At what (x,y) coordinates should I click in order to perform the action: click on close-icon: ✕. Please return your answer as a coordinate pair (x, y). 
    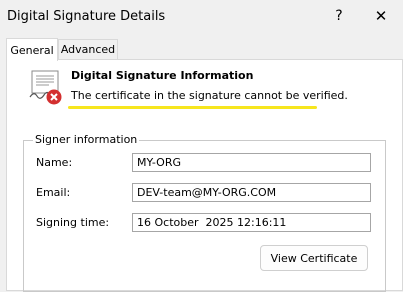
    Looking at the image, I should click on (381, 16).